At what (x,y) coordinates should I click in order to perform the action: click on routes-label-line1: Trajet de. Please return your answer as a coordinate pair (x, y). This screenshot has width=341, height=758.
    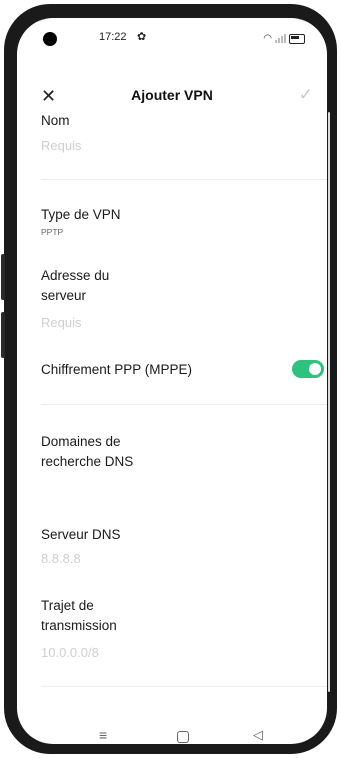
    Looking at the image, I should click on (67, 605).